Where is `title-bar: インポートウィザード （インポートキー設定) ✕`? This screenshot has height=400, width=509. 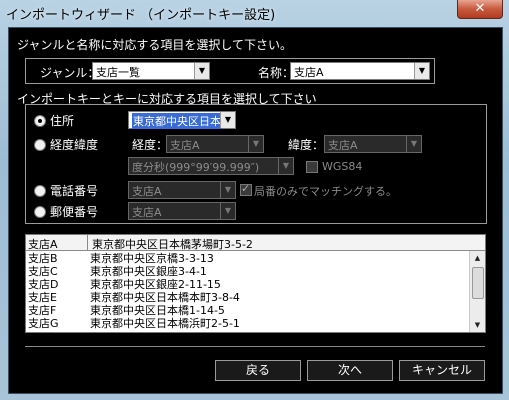 title-bar: インポートウィザード （インポートキー設定) ✕ is located at coordinates (254, 12).